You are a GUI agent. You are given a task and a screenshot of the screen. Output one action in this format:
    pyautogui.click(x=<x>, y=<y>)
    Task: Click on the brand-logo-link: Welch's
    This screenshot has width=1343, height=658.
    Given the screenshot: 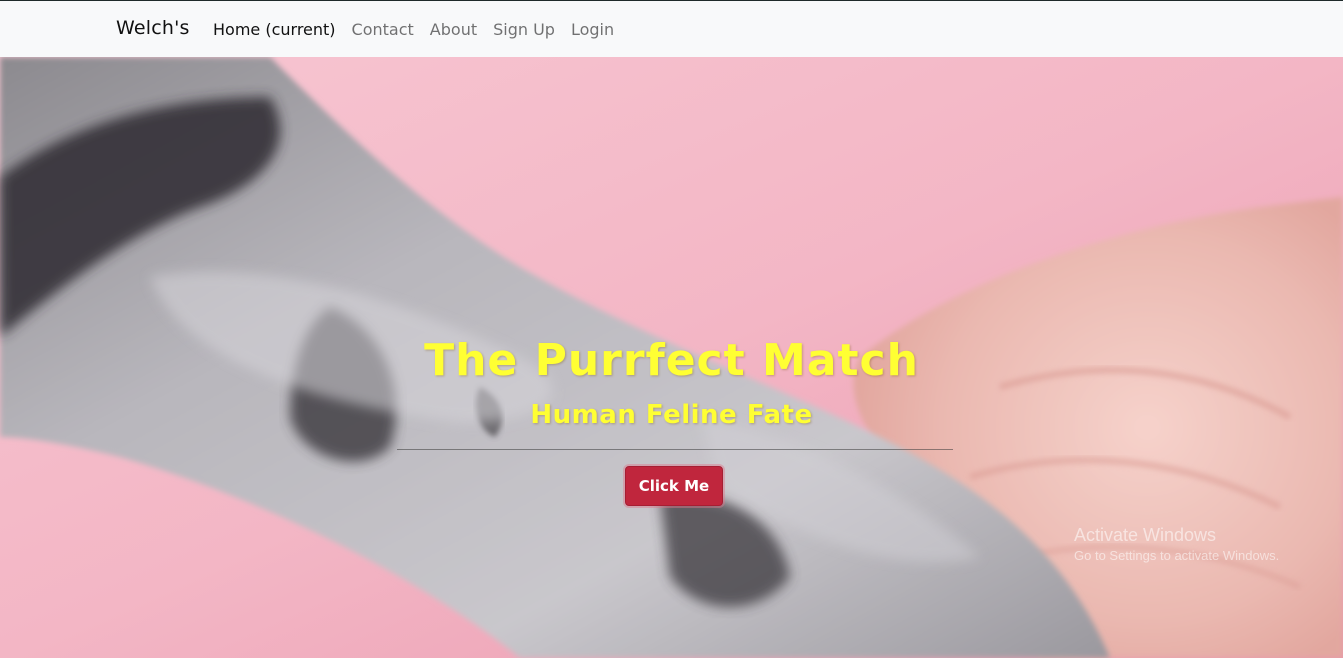 What is the action you would take?
    pyautogui.click(x=153, y=28)
    